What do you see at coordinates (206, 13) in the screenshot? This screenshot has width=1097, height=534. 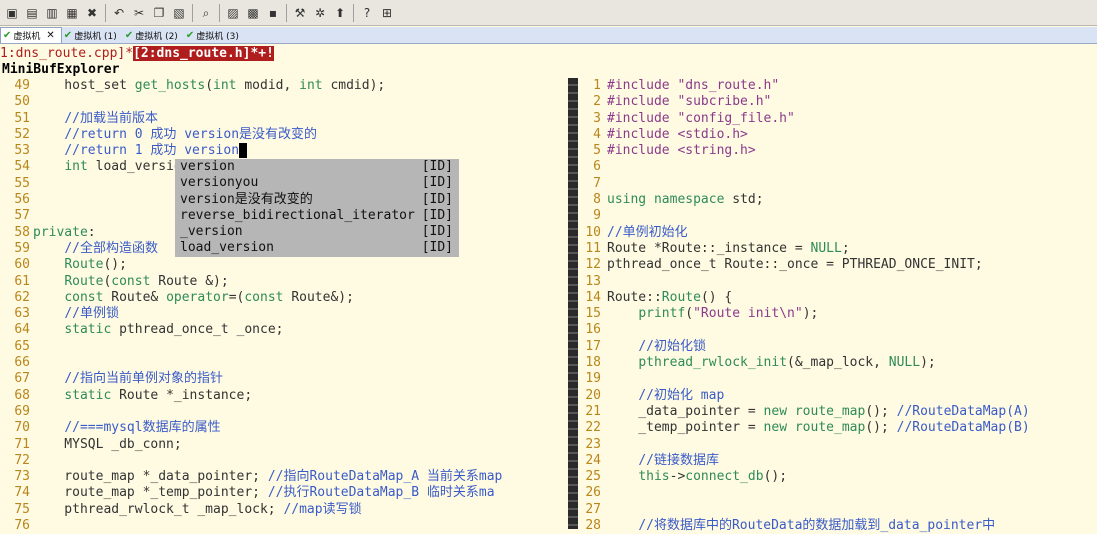 I see `find-icon: ⌕` at bounding box center [206, 13].